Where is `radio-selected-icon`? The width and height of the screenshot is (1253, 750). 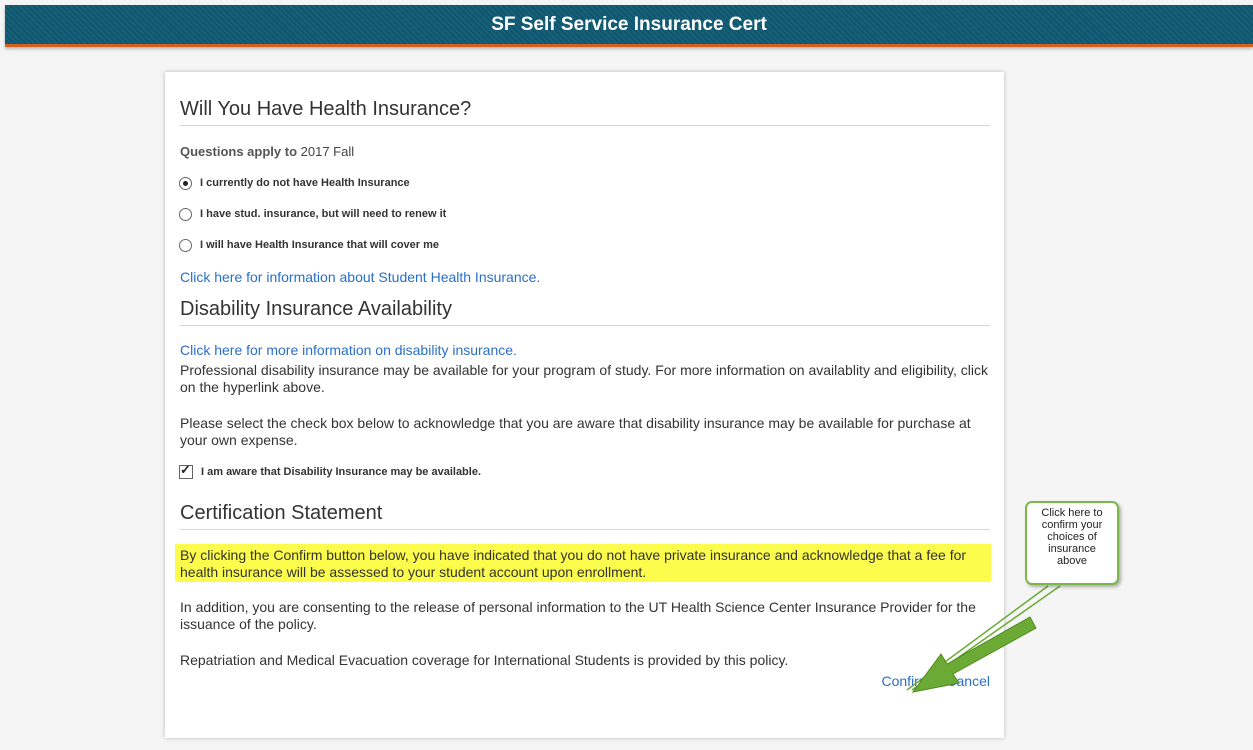 radio-selected-icon is located at coordinates (185, 183).